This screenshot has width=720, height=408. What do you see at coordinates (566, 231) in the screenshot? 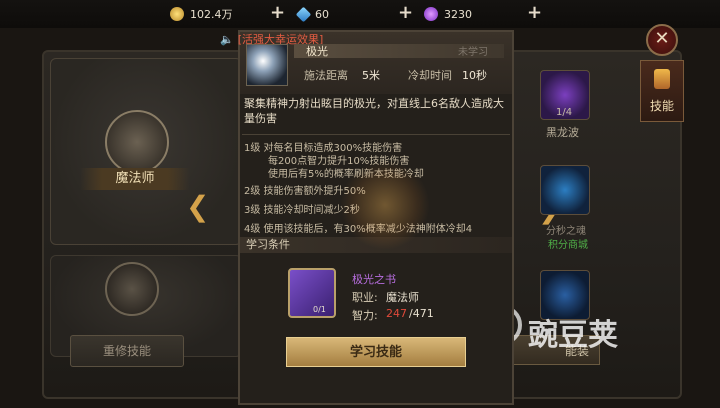
I see `slot-name-secondary: 分秒之魂` at bounding box center [566, 231].